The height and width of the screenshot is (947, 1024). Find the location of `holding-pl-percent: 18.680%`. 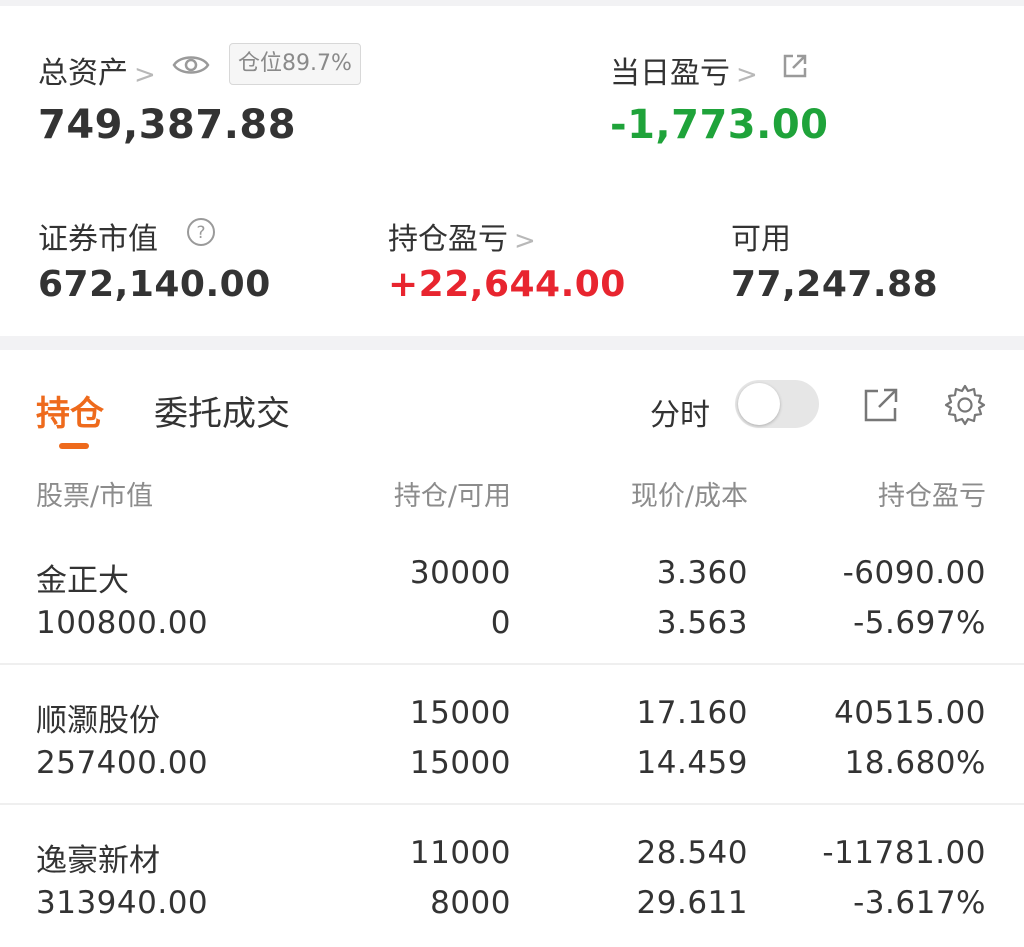

holding-pl-percent: 18.680% is located at coordinates (915, 763).